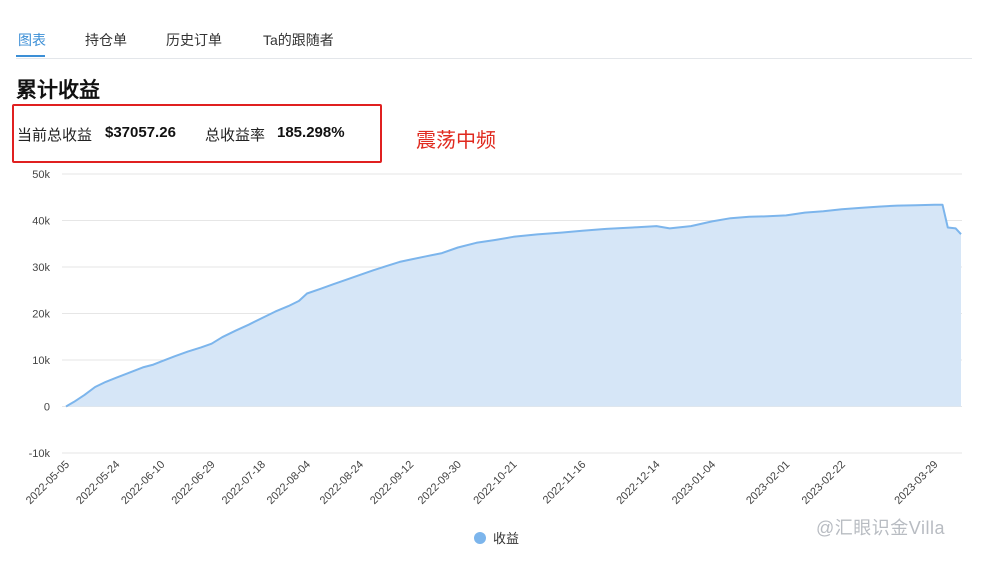 The height and width of the screenshot is (564, 987). I want to click on y-axis-ticks: -10k 0 10k 20k 30k 40k 50k, so click(40, 314).